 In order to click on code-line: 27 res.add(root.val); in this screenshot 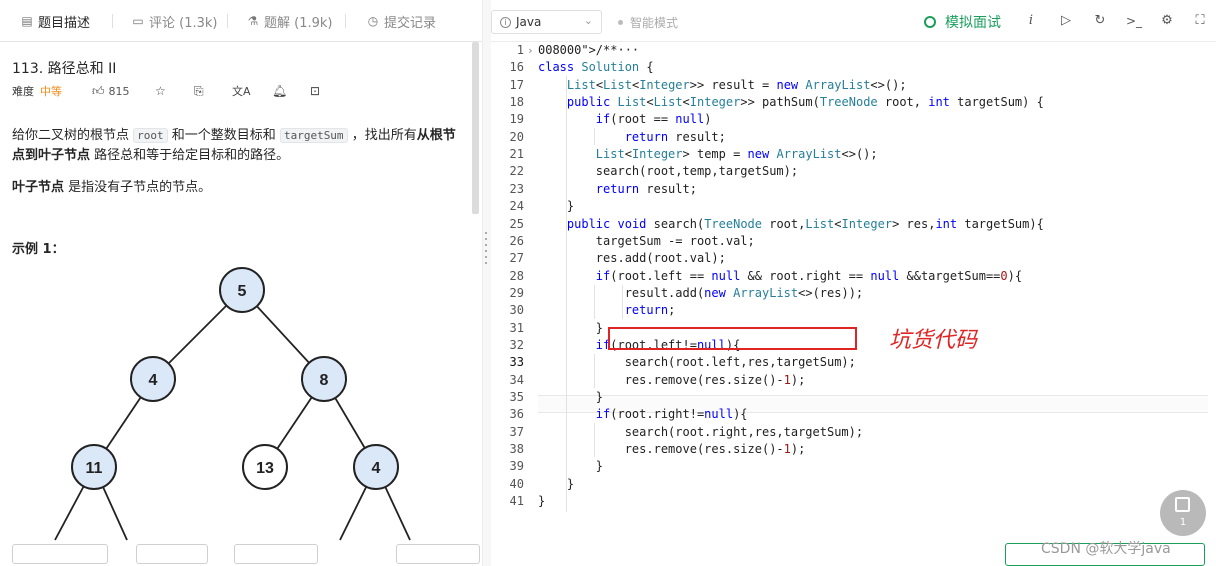, I will do `click(853, 258)`.